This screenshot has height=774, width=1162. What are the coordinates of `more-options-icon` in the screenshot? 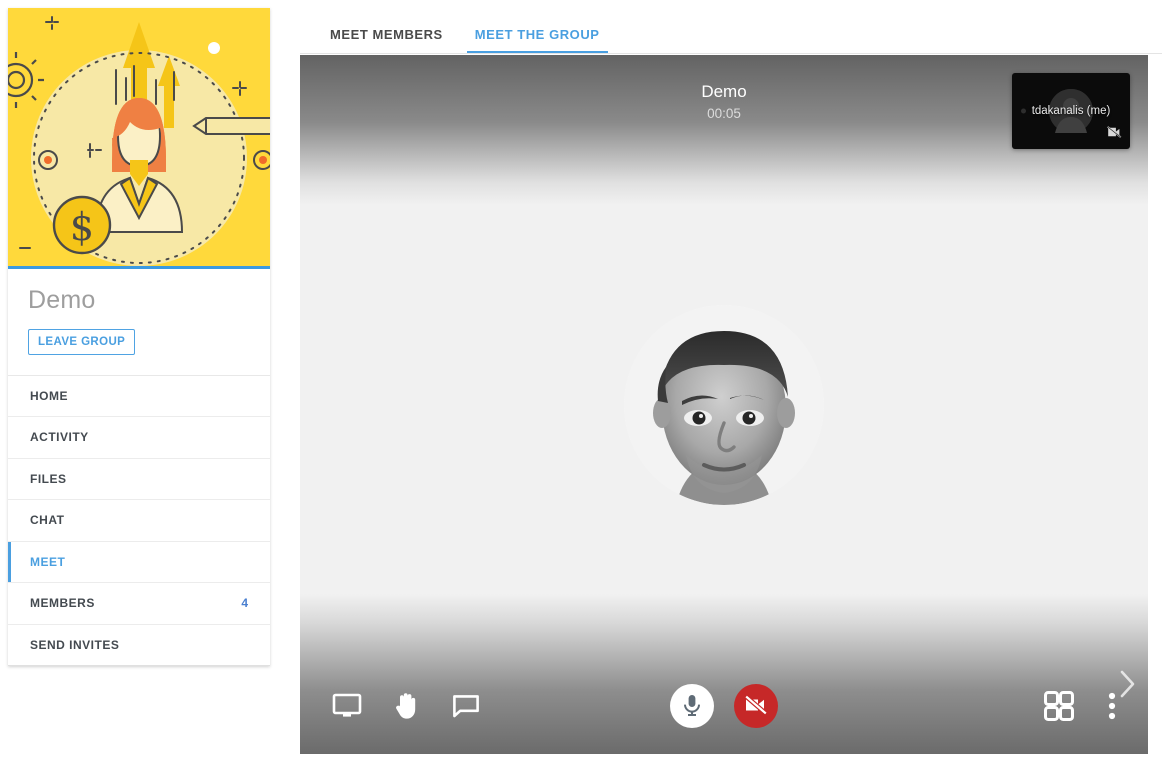 It's located at (1112, 706).